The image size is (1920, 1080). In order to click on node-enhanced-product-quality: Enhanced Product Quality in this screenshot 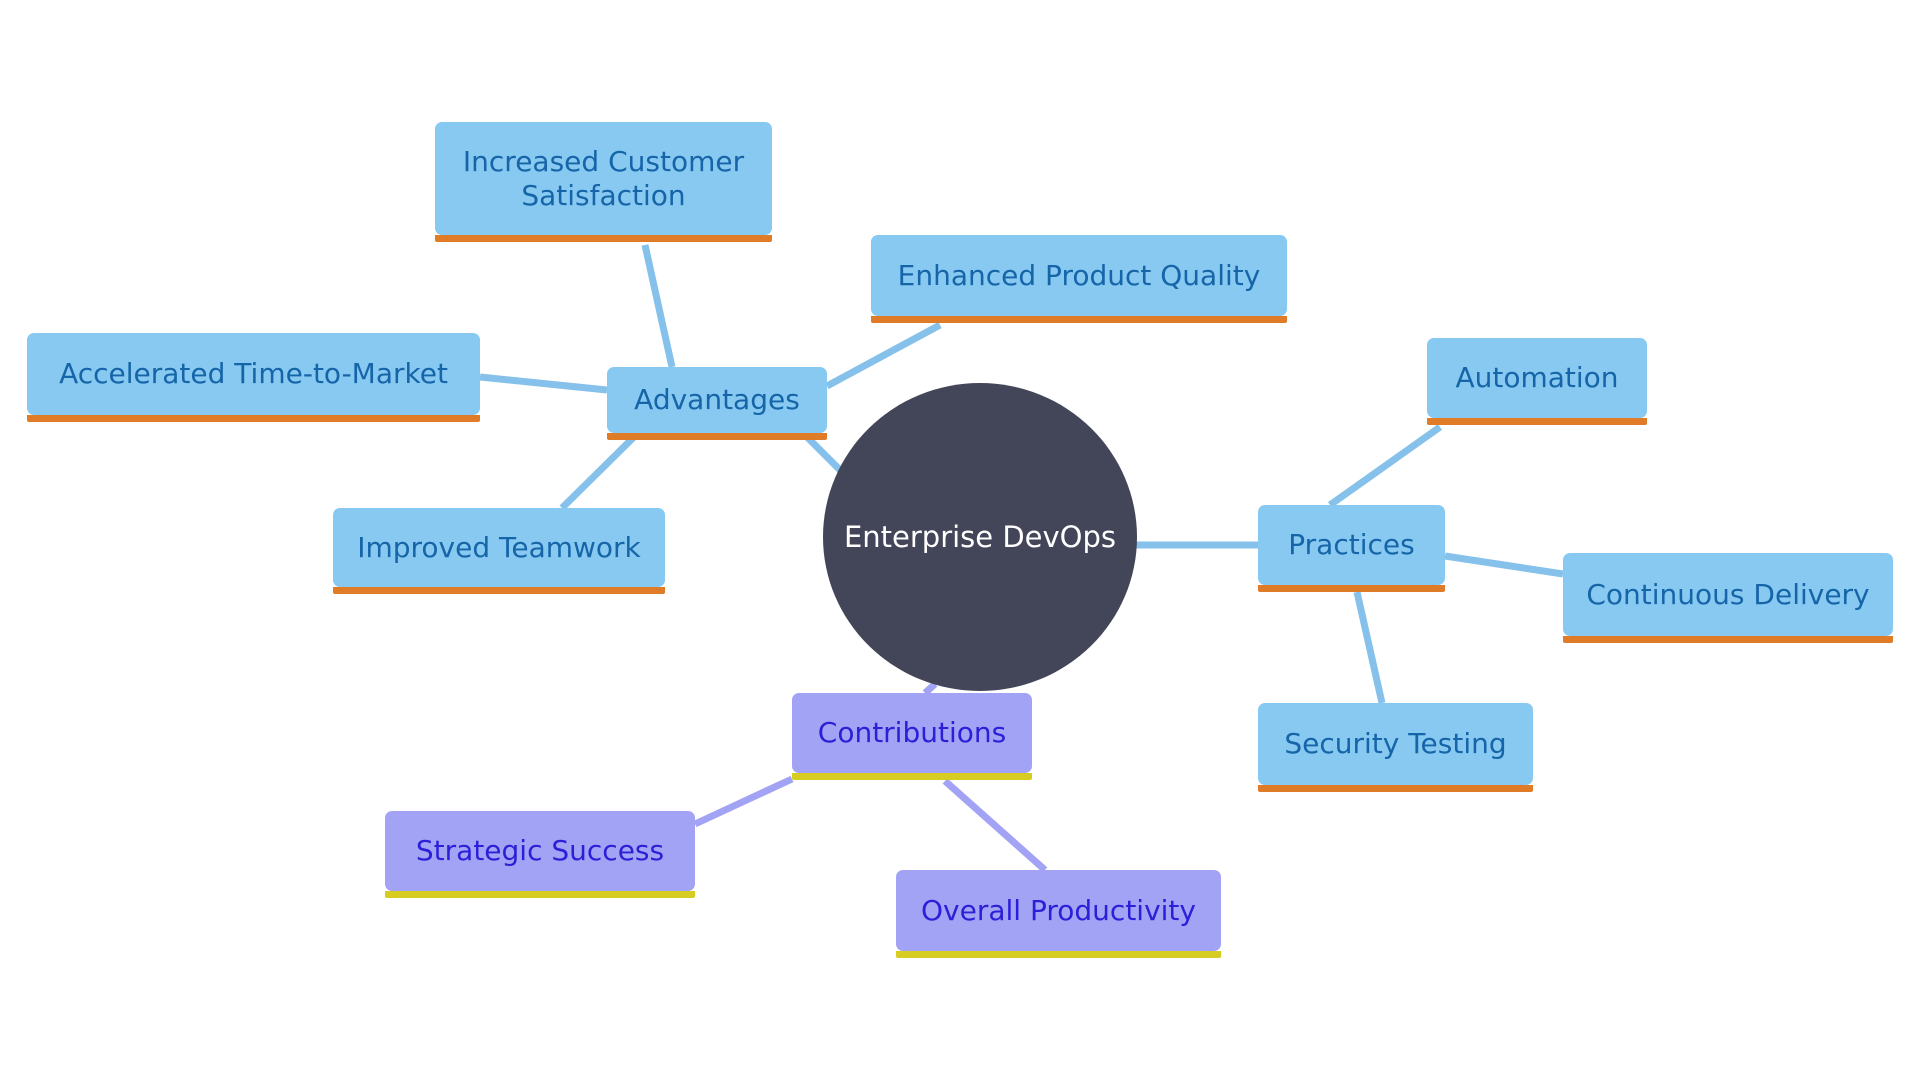, I will do `click(1079, 279)`.